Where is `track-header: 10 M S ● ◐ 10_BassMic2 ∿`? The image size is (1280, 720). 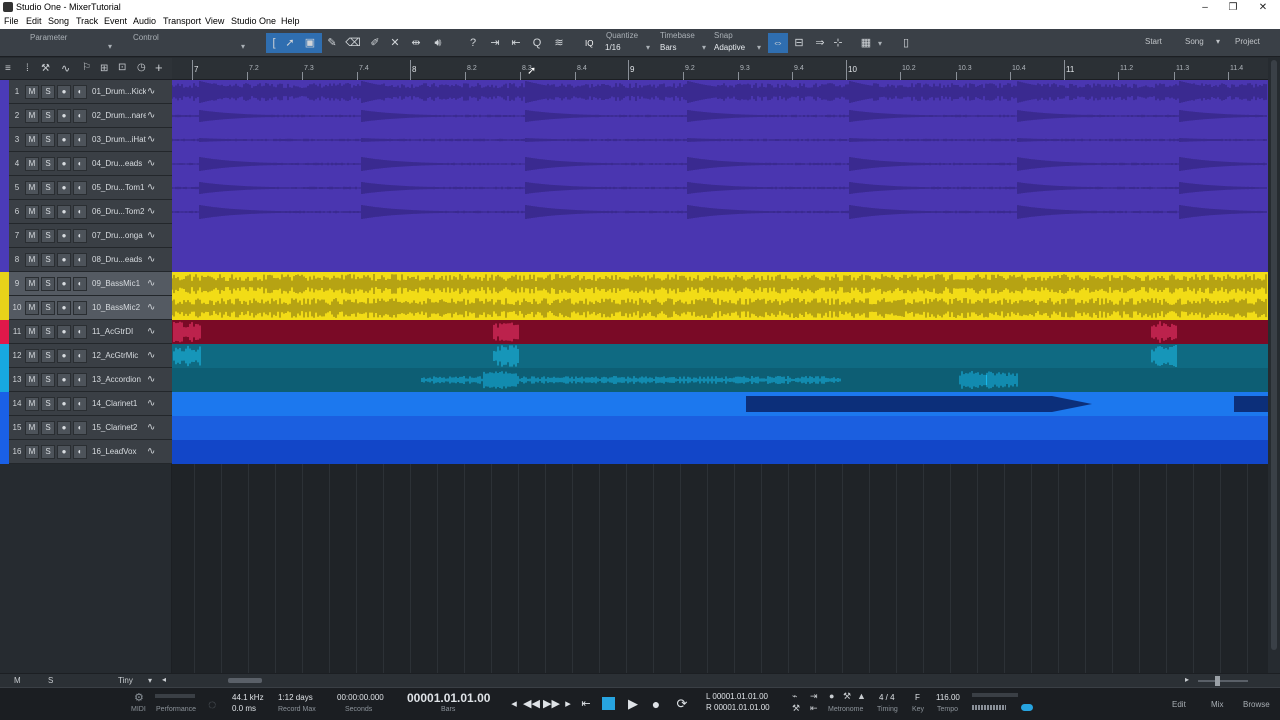 track-header: 10 M S ● ◐ 10_BassMic2 ∿ is located at coordinates (86, 308).